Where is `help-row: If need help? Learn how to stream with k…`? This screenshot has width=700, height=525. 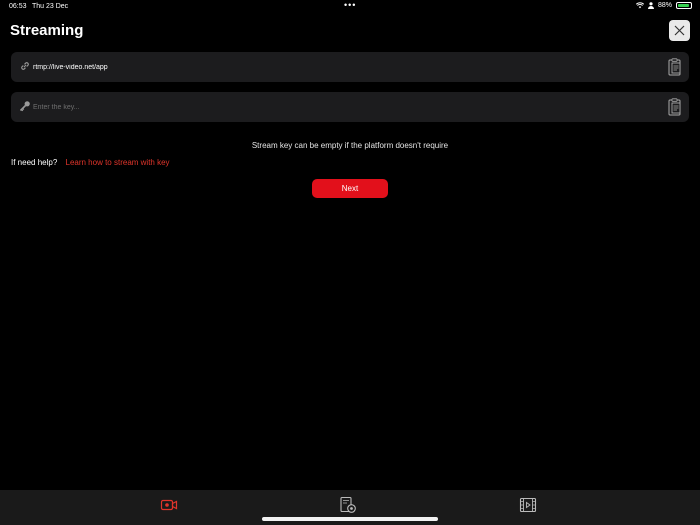
help-row: If need help? Learn how to stream with k… is located at coordinates (90, 162).